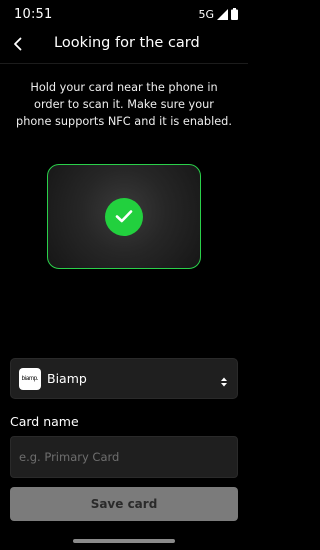 Image resolution: width=320 pixels, height=550 pixels. I want to click on status-indicators: 5G, so click(218, 14).